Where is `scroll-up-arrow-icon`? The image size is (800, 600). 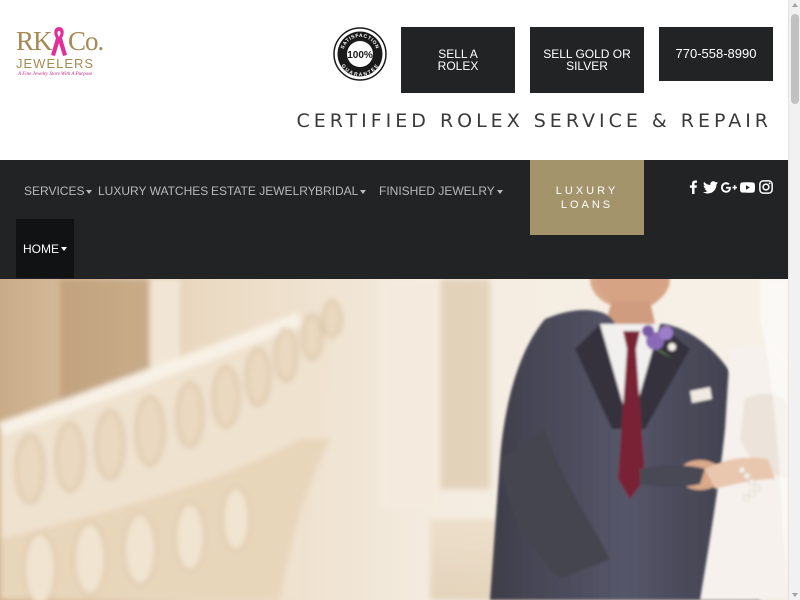
scroll-up-arrow-icon is located at coordinates (795, 5).